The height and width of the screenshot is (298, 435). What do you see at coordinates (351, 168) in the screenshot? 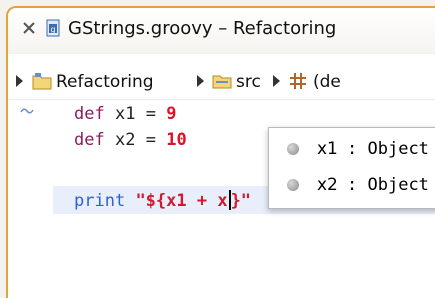
I see `autocomplete-popup: x1 : Object x2 : Object` at bounding box center [351, 168].